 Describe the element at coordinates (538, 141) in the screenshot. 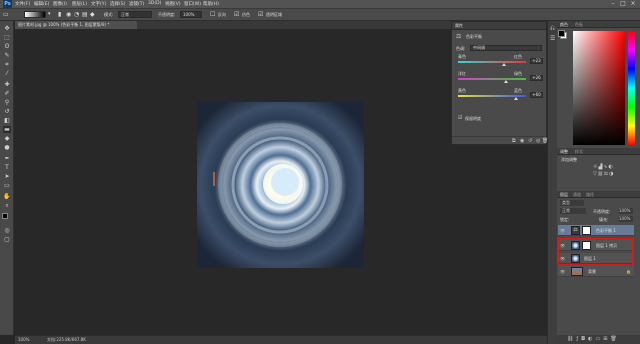

I see `visibility-icon: ◎` at that location.